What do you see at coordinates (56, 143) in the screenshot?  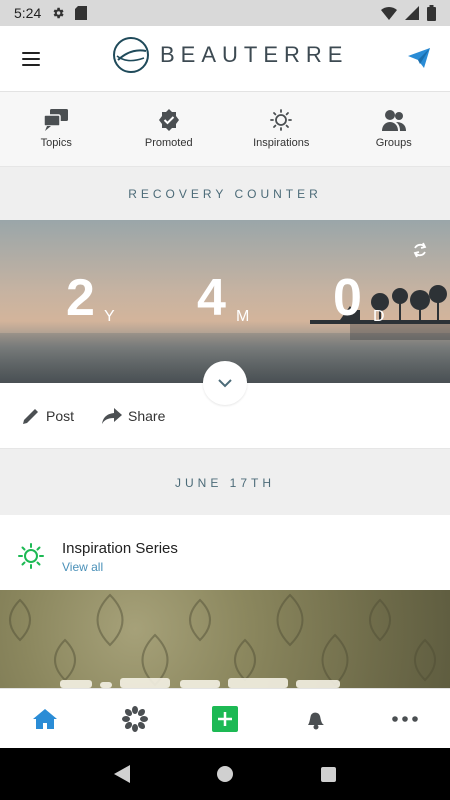 I see `category-label: Topics` at bounding box center [56, 143].